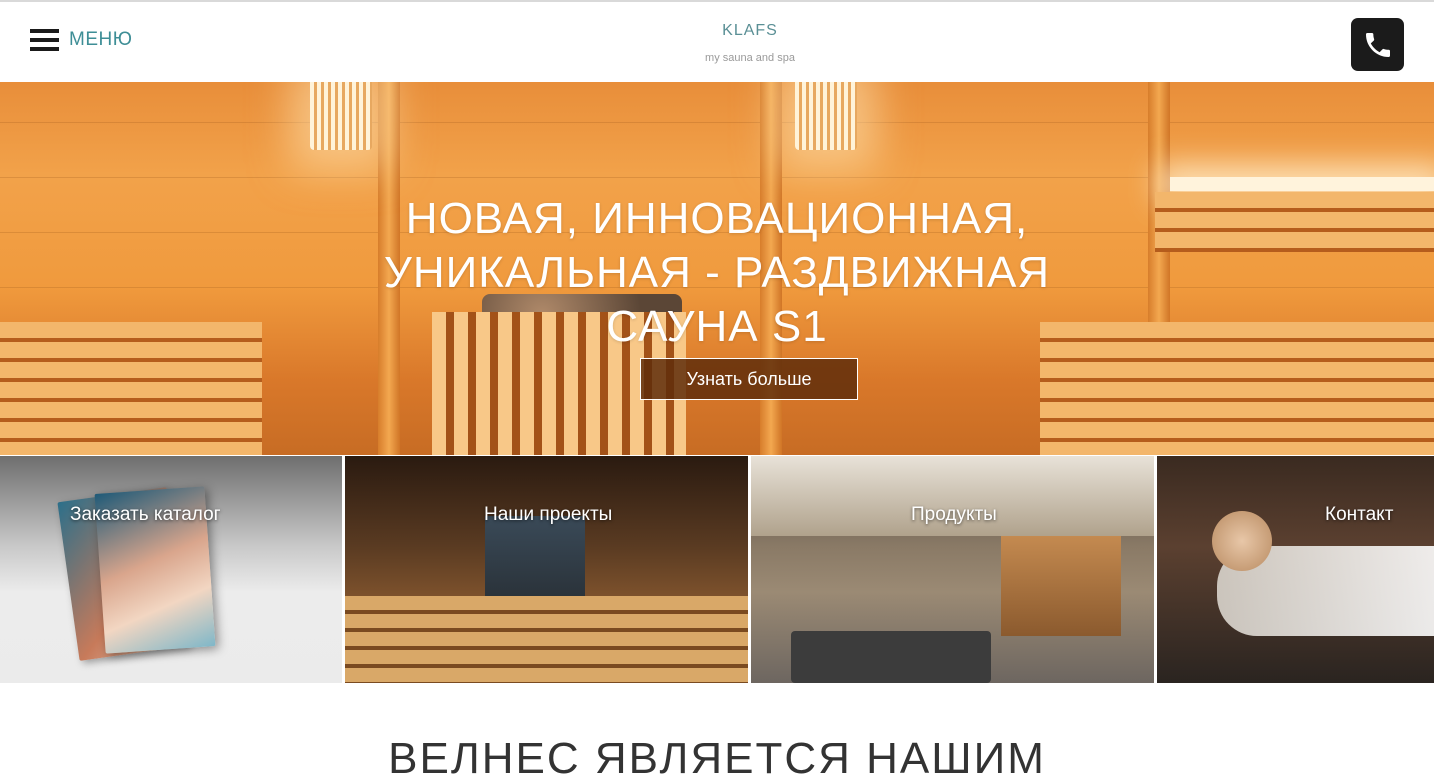 The width and height of the screenshot is (1434, 784). Describe the element at coordinates (1295, 569) in the screenshot. I see `tile-contact: Контакт` at that location.